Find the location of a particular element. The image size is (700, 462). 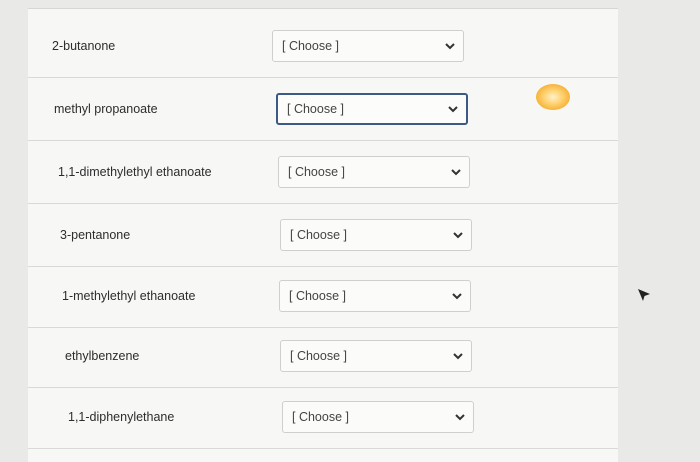

question-row: 3-pentanone [ Choose ] is located at coordinates (323, 235).